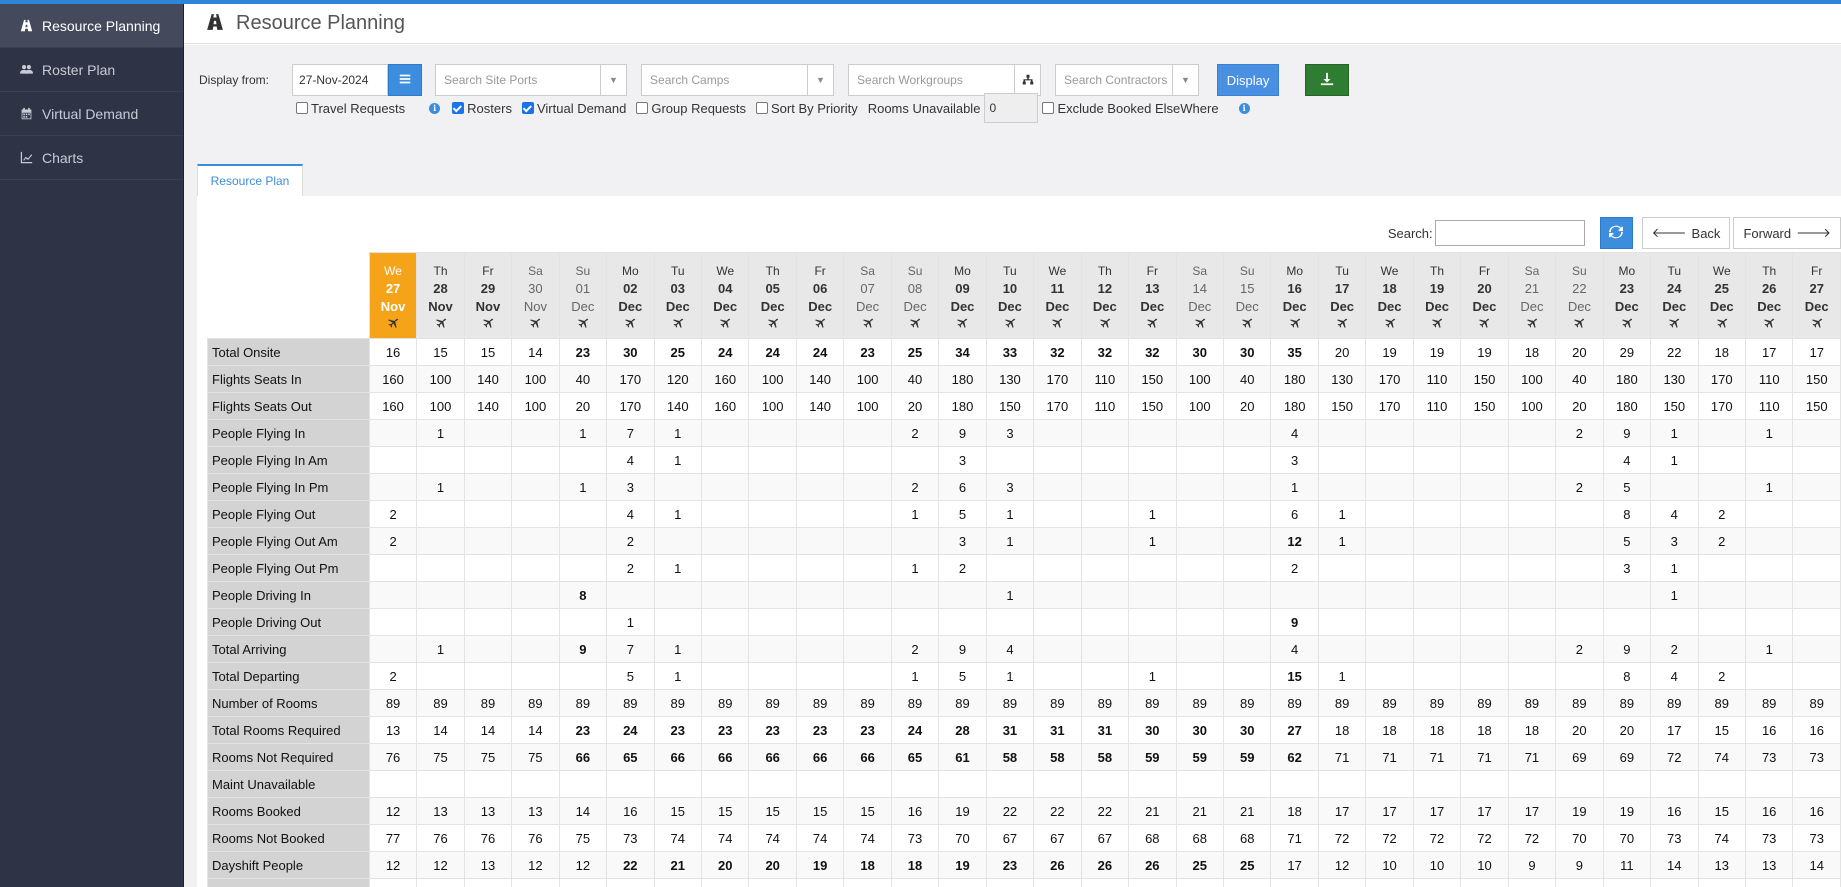 The image size is (1841, 887). What do you see at coordinates (915, 487) in the screenshot?
I see `table-cell: 2` at bounding box center [915, 487].